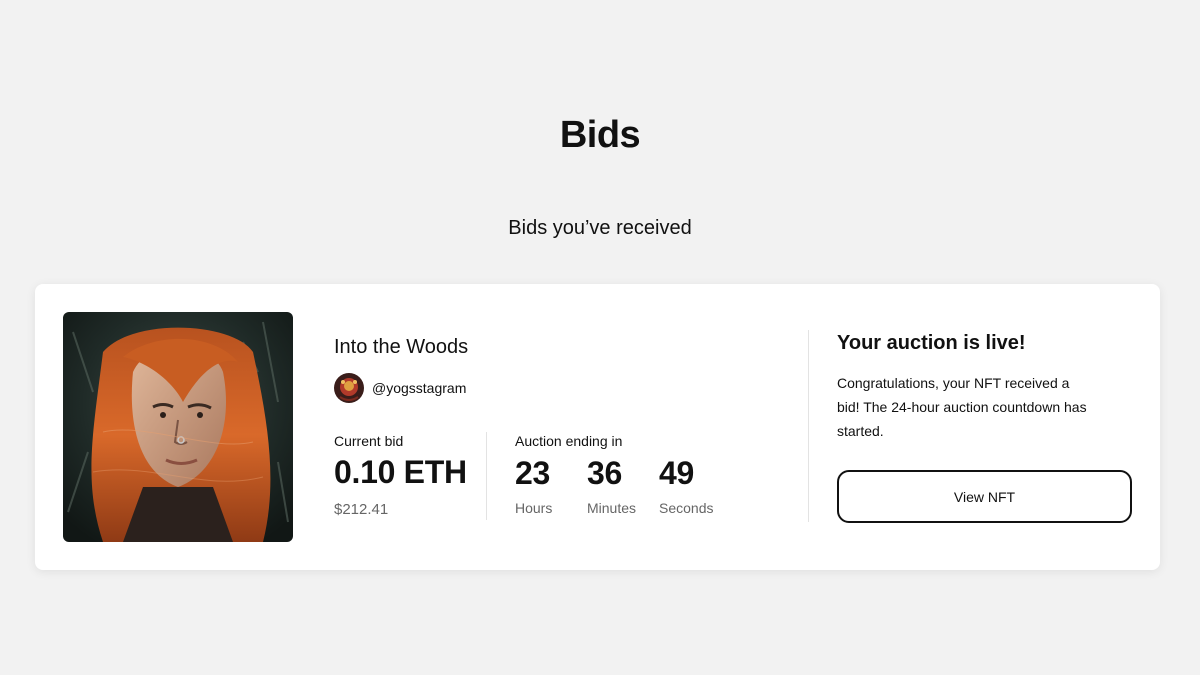 The height and width of the screenshot is (675, 1200). What do you see at coordinates (600, 228) in the screenshot?
I see `section-title: Bids you’ve received` at bounding box center [600, 228].